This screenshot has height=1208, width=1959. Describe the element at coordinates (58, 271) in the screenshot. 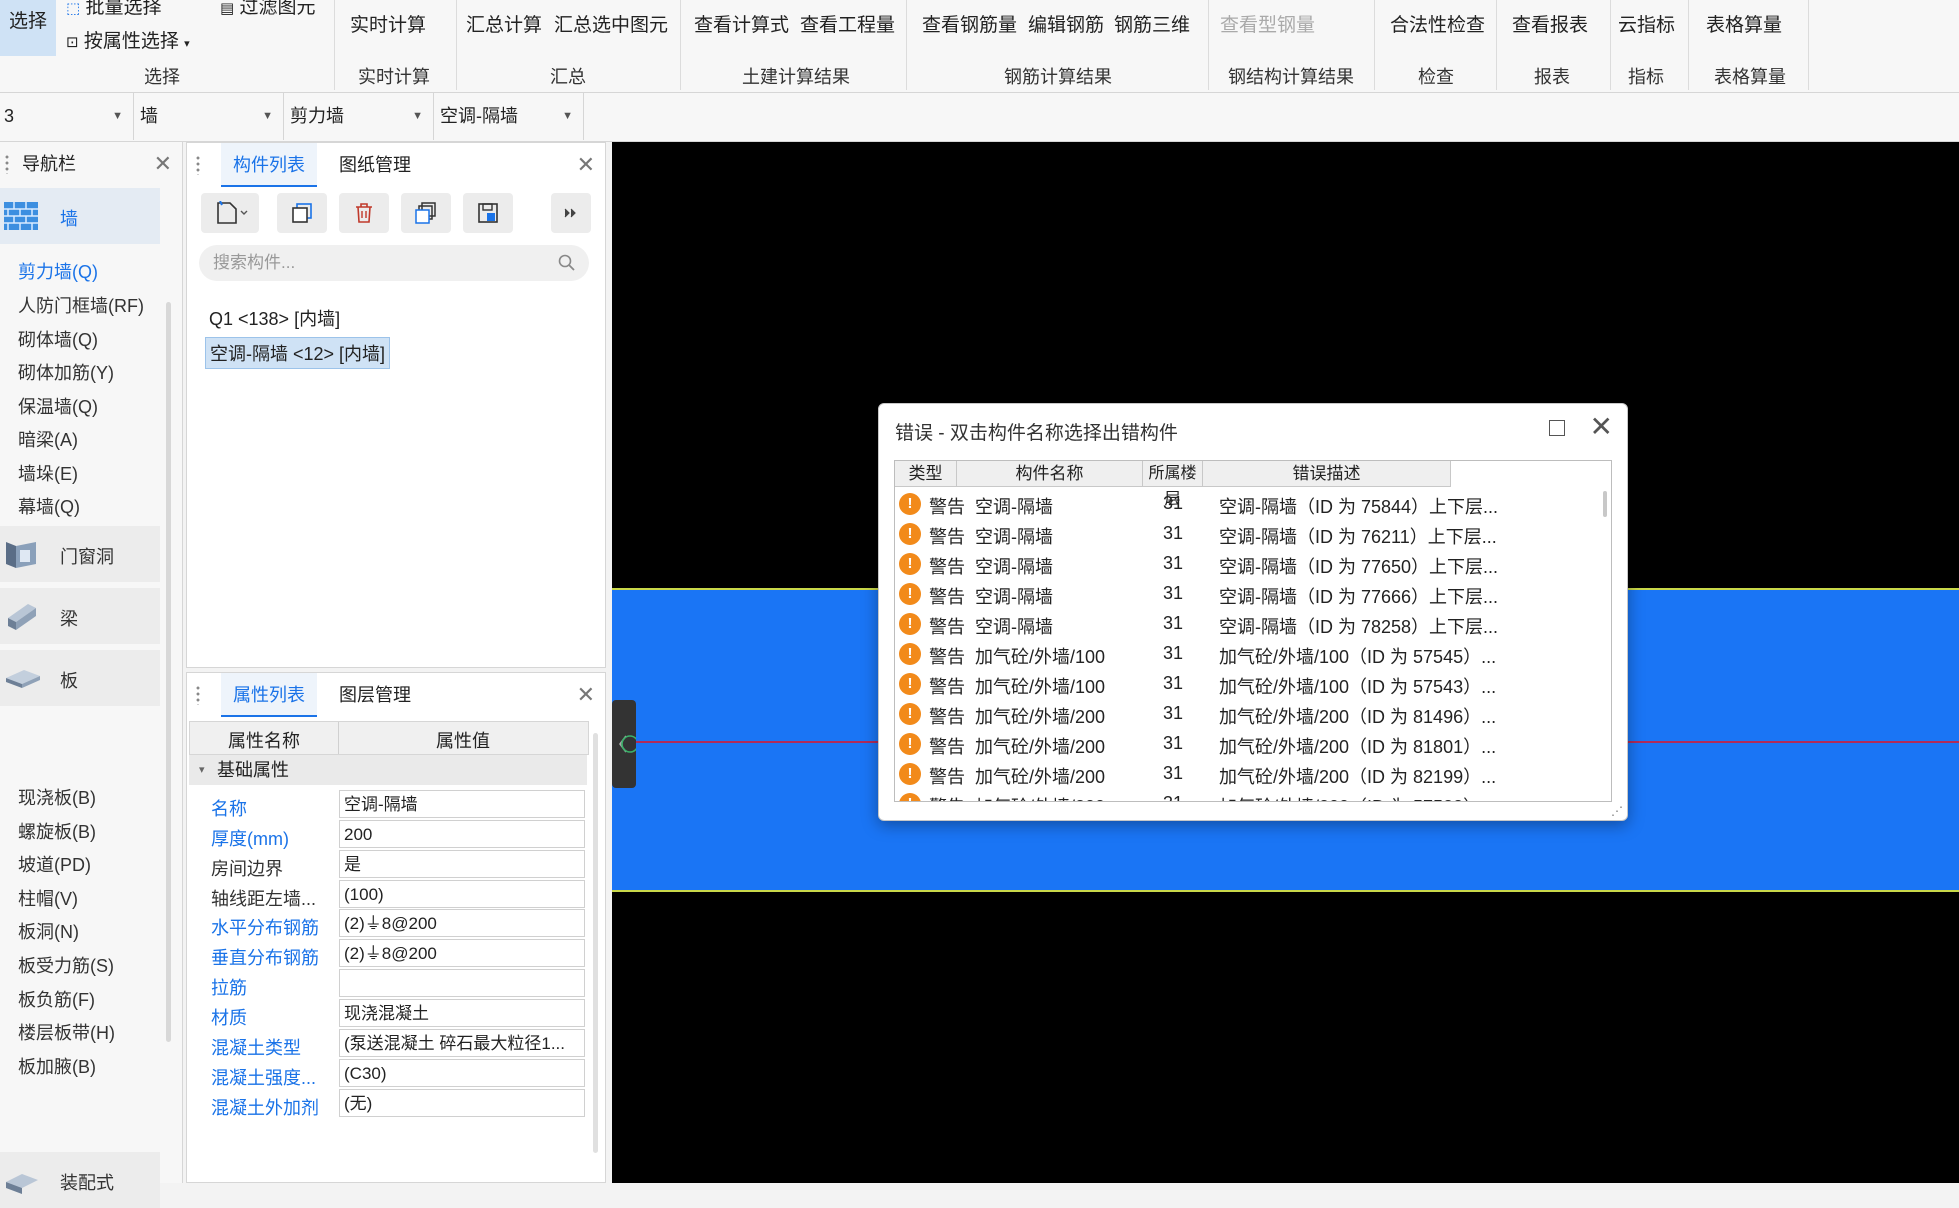

I see `nav-item-shear-wall: 剪力墙(Q)` at that location.